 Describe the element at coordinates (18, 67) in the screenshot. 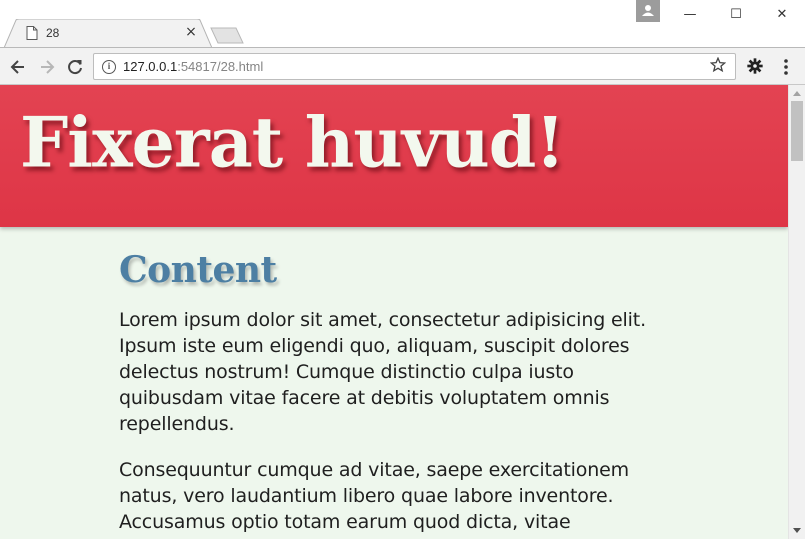

I see `arrow-left-icon` at that location.